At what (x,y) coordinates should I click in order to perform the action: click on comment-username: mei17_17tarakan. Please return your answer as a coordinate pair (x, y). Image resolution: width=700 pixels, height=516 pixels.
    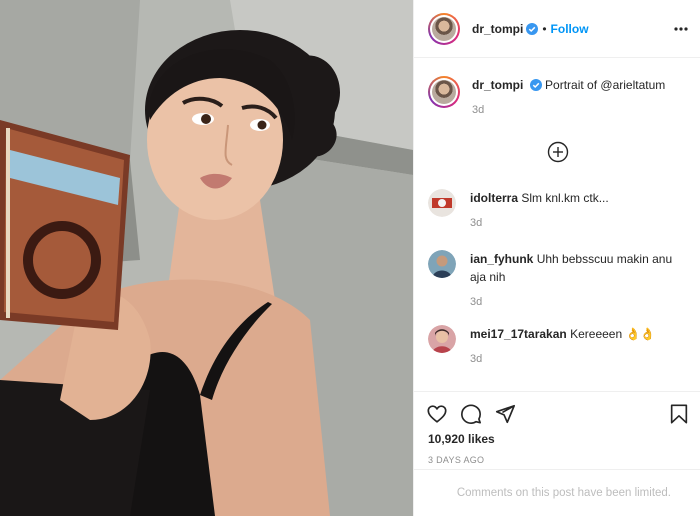
    Looking at the image, I should click on (518, 334).